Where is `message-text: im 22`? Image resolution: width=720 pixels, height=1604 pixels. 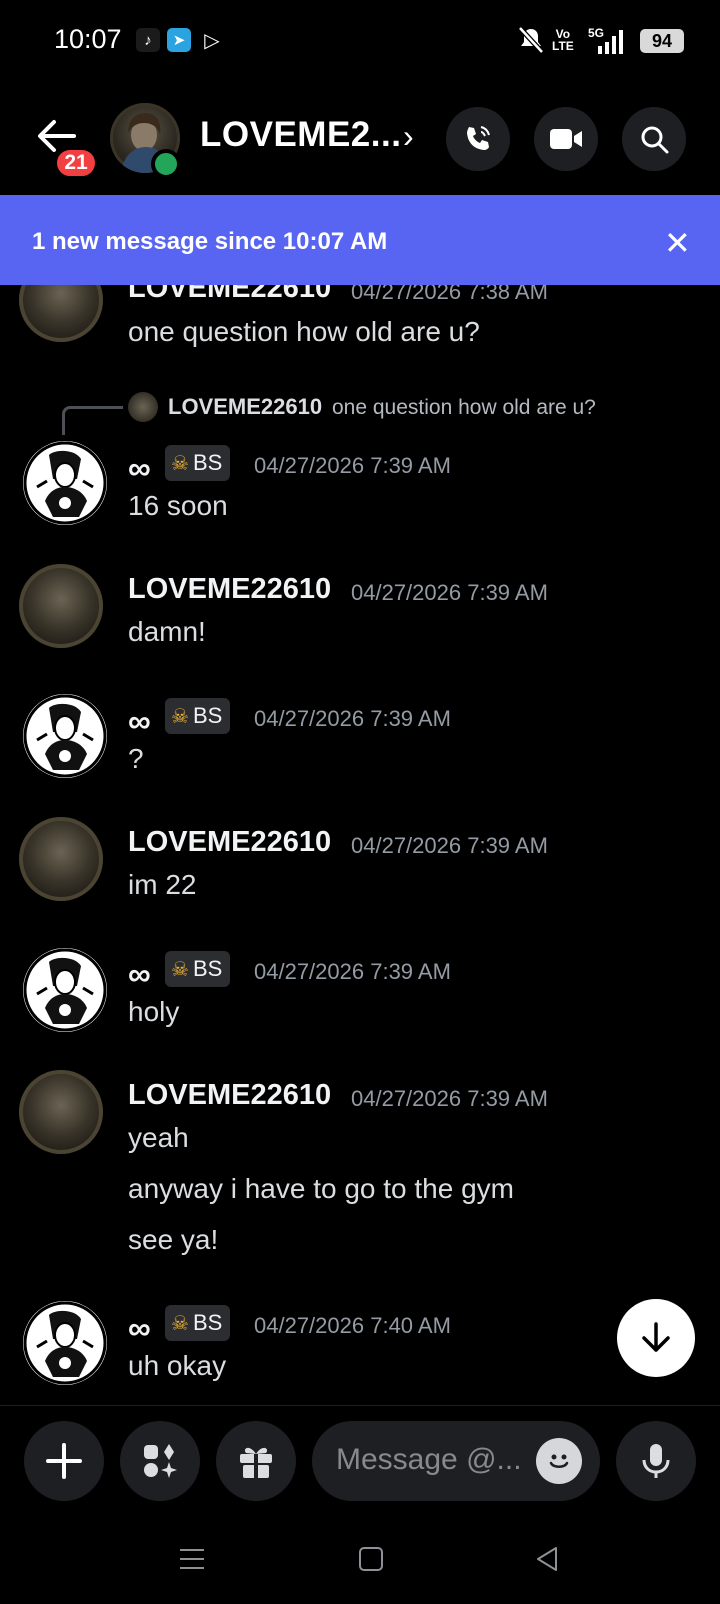
message-text: im 22 is located at coordinates (162, 884).